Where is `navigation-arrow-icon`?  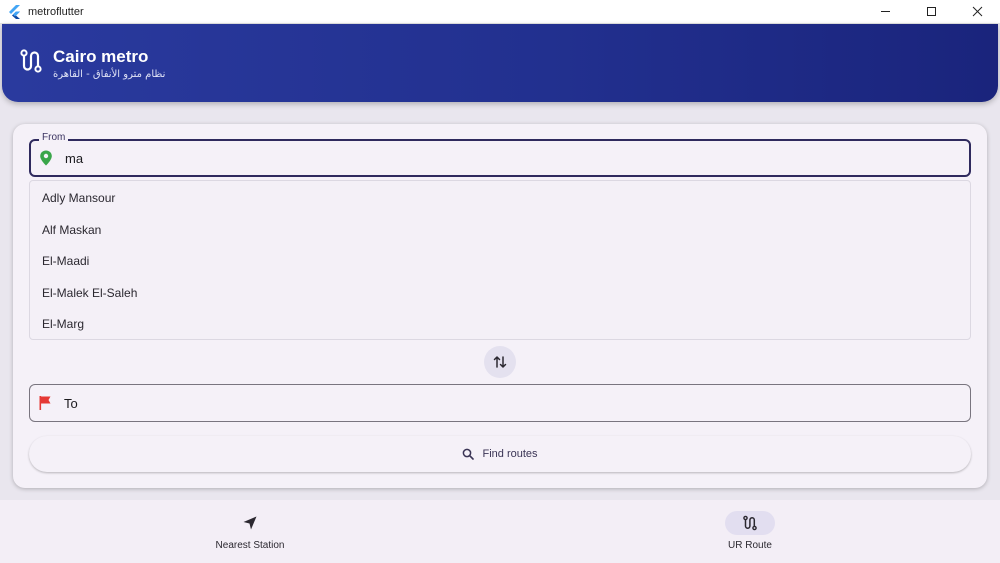 navigation-arrow-icon is located at coordinates (250, 523).